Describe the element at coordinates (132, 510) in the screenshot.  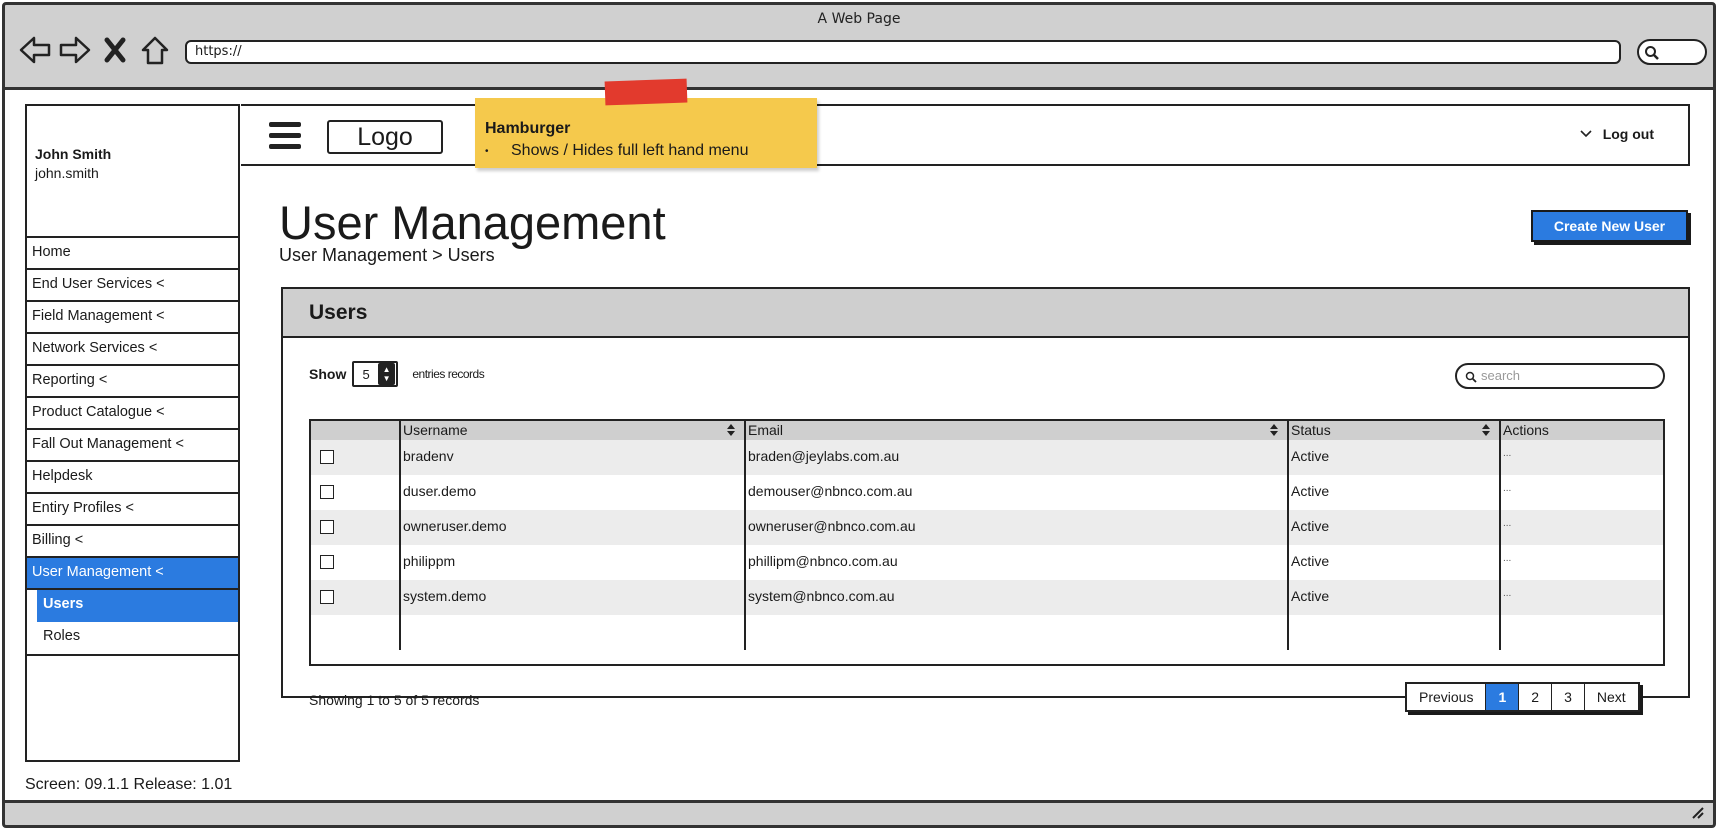
I see `sidebar-item-entiry-profiles: Entiry Profiles <` at that location.